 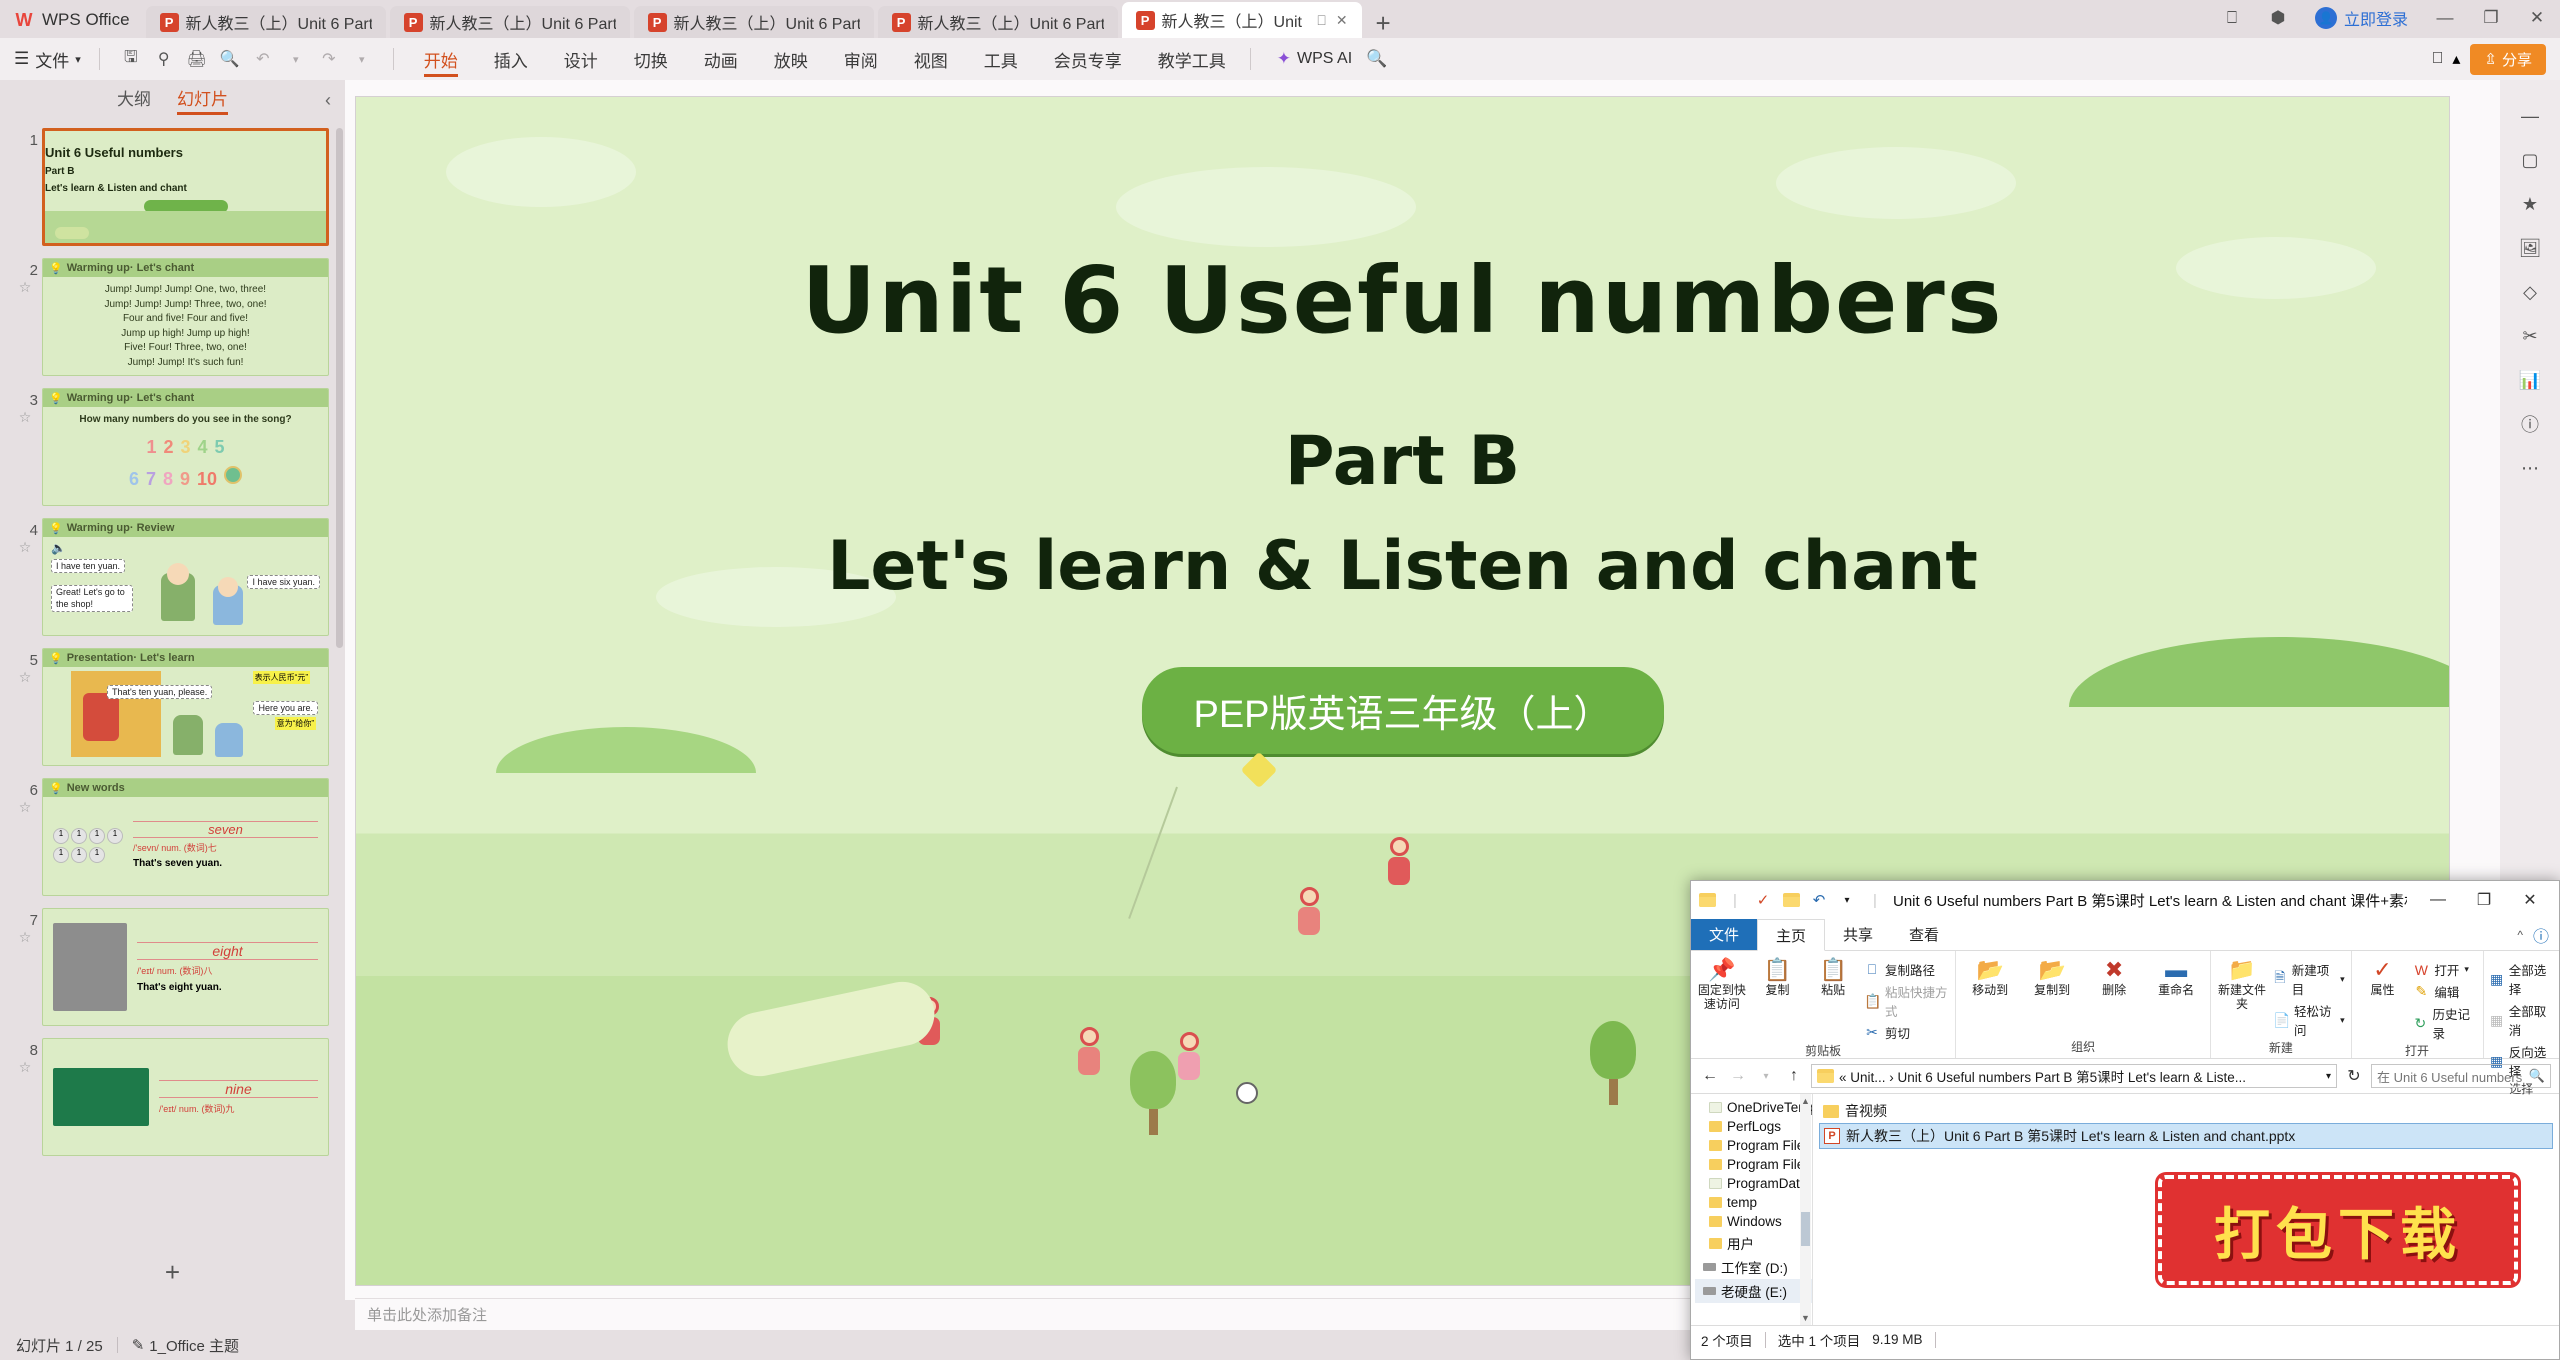 What do you see at coordinates (2484, 900) in the screenshot?
I see `explorer-maximize-icon: ❐` at bounding box center [2484, 900].